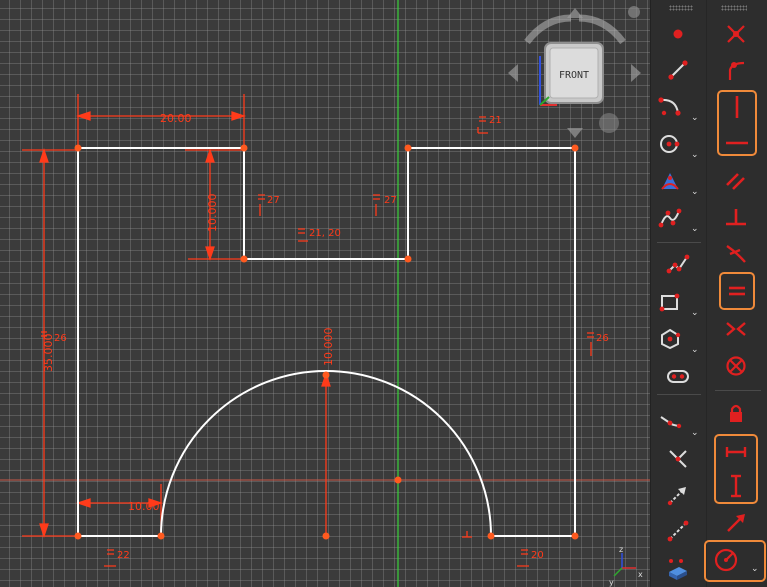 This screenshot has height=587, width=767. I want to click on constraint-label-27a: 27, so click(273, 200).